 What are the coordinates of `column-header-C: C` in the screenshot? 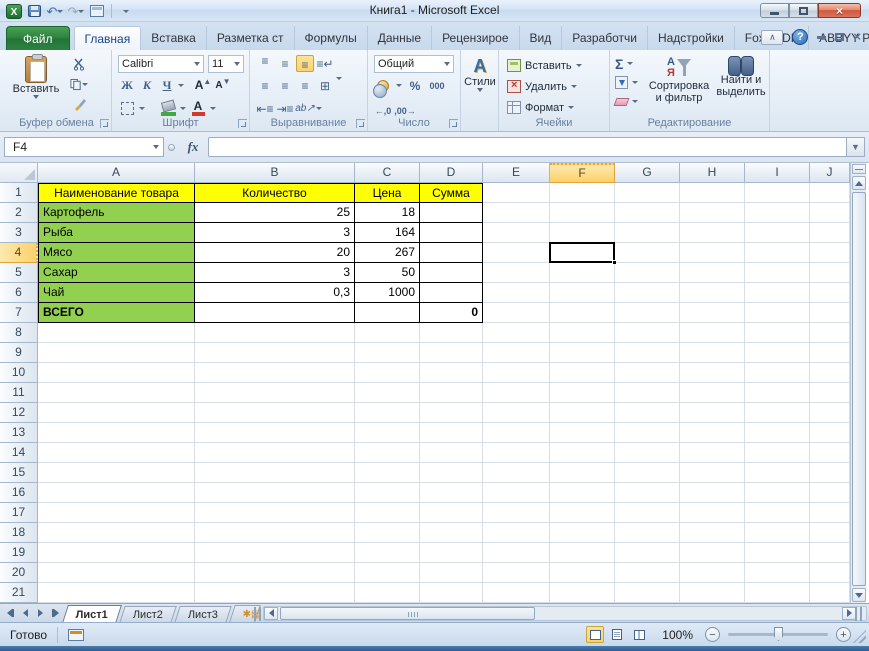 It's located at (387, 173).